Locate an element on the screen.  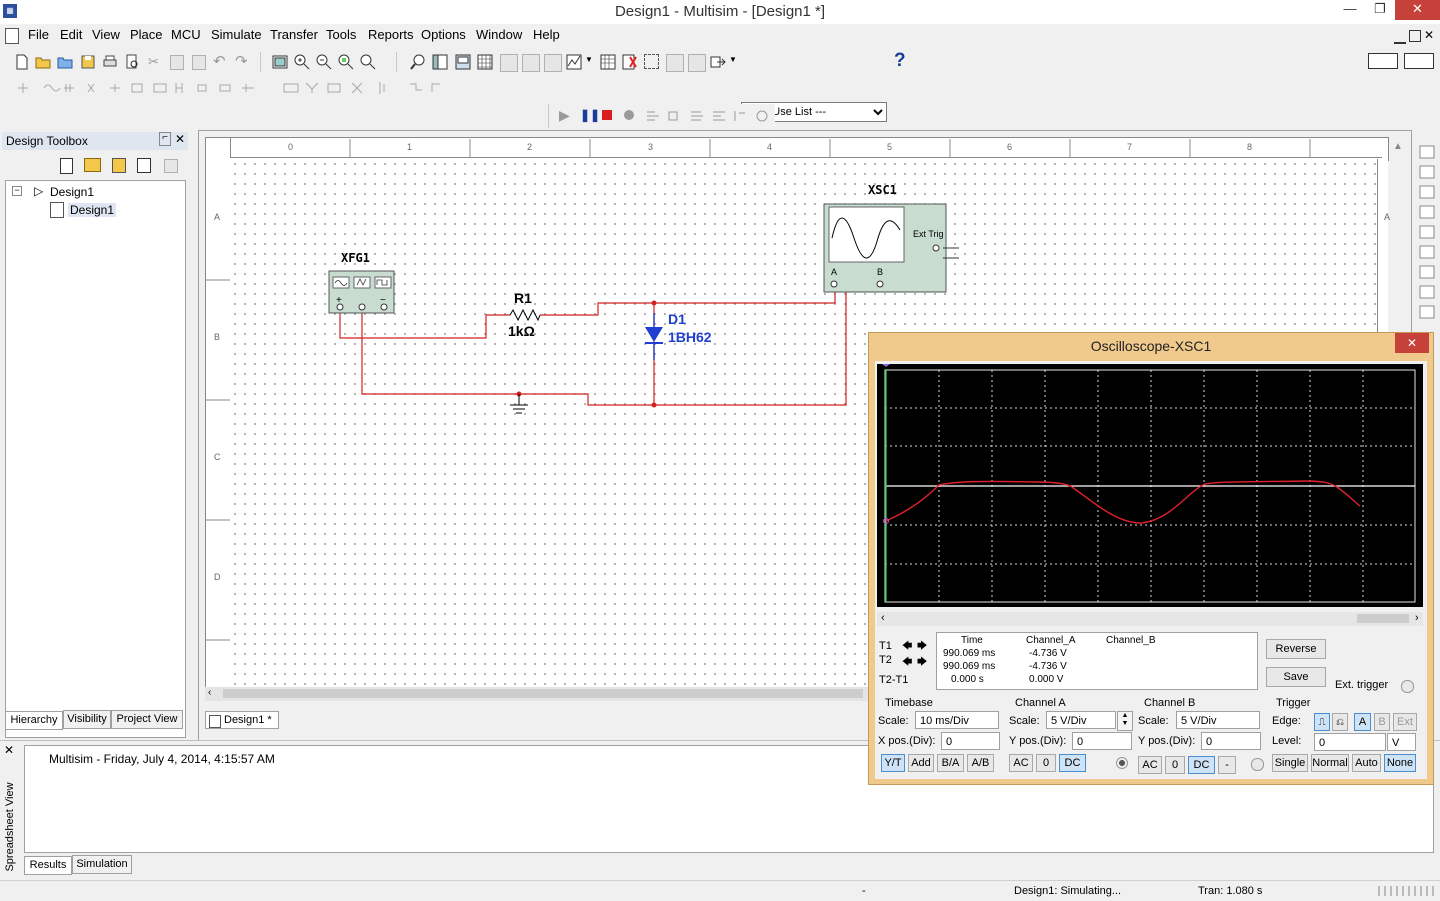
menu-transfer: Transfer is located at coordinates (294, 34).